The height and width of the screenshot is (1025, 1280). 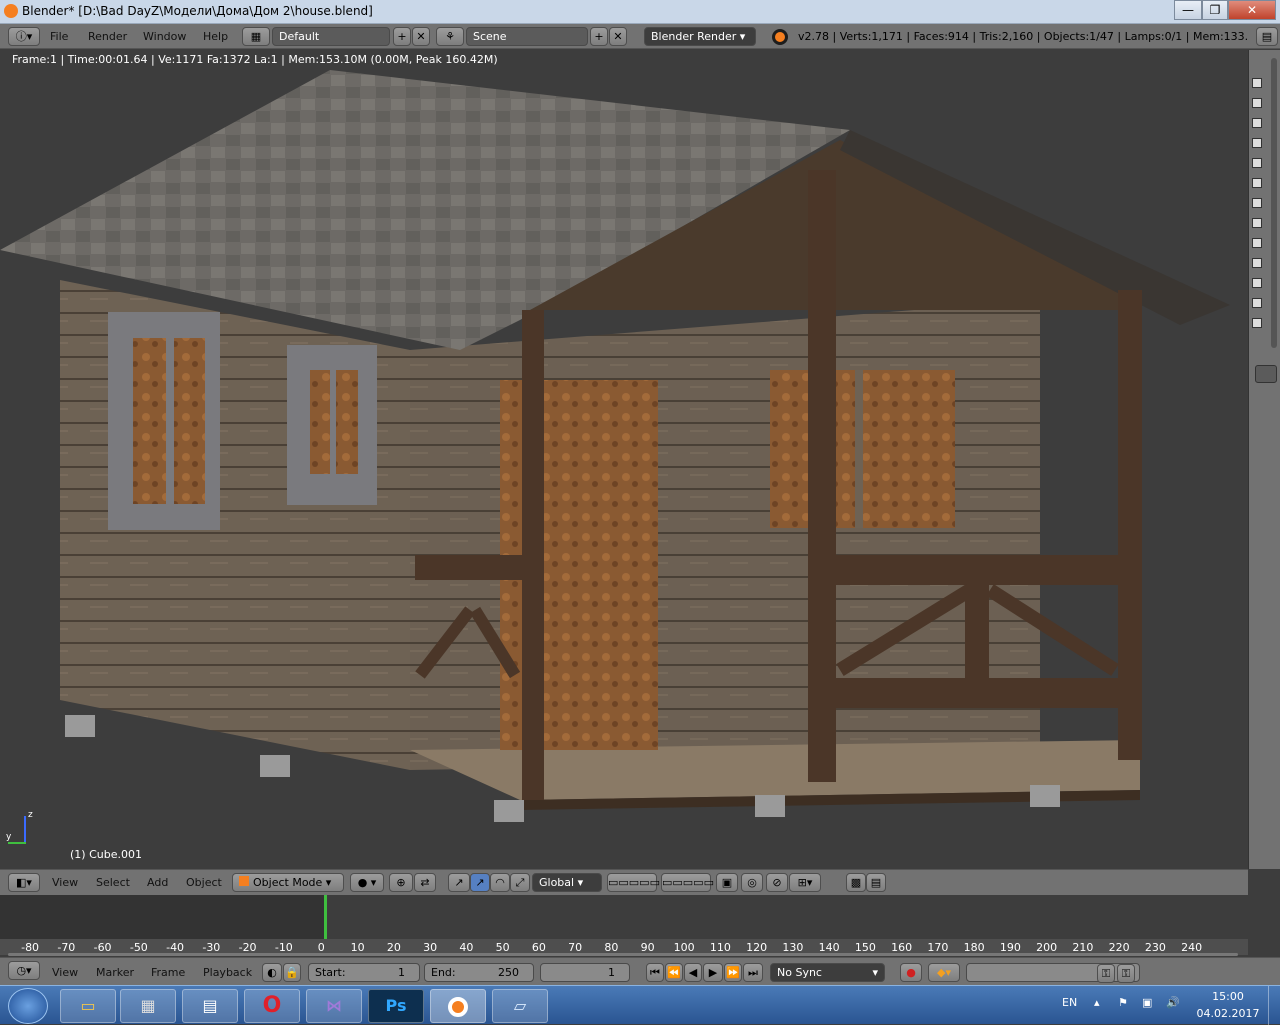 What do you see at coordinates (527, 36) in the screenshot?
I see `scene-field: Scene` at bounding box center [527, 36].